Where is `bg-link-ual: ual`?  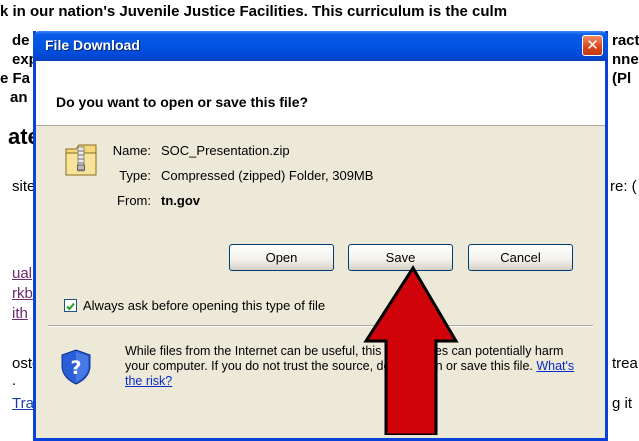 bg-link-ual: ual is located at coordinates (22, 273).